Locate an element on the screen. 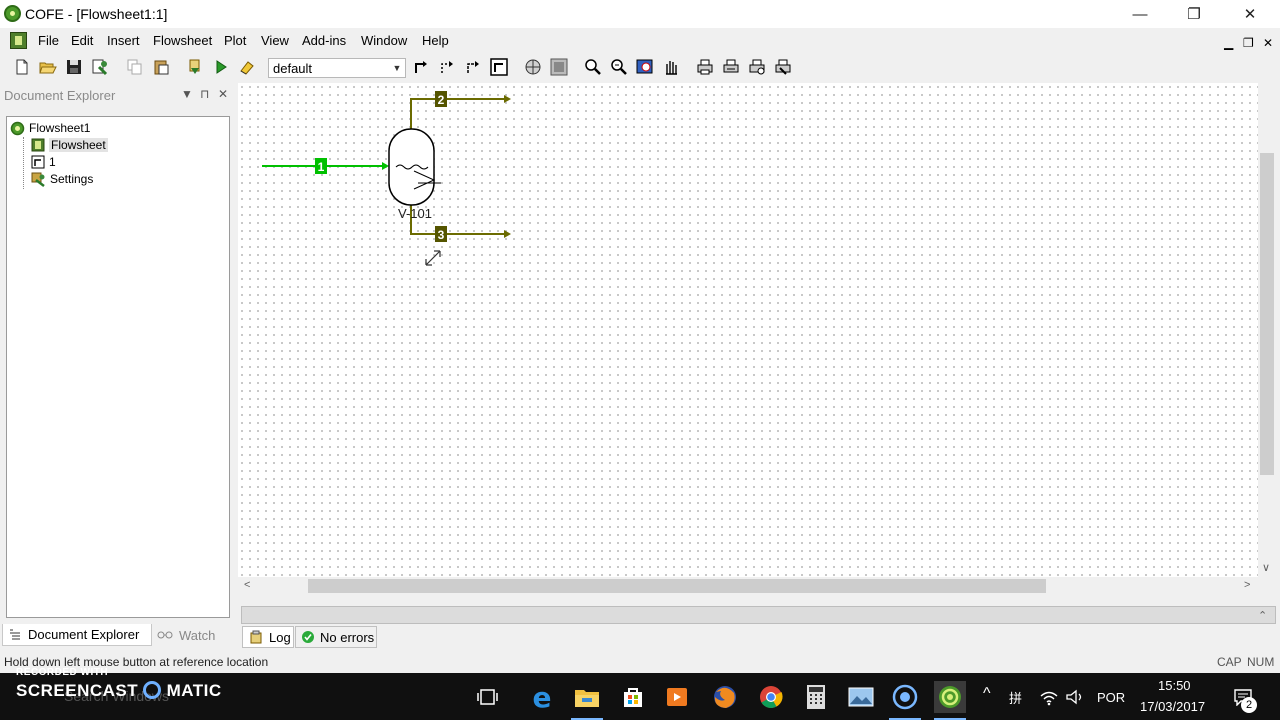 The image size is (1280, 720). stream-icon is located at coordinates (421, 67).